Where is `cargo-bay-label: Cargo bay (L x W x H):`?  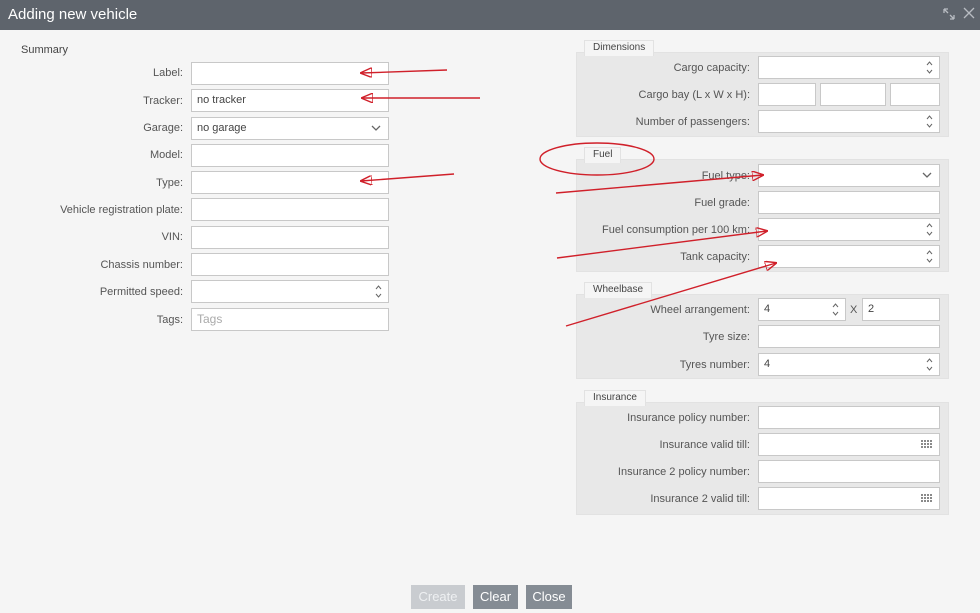
cargo-bay-label: Cargo bay (L x W x H): is located at coordinates (694, 95).